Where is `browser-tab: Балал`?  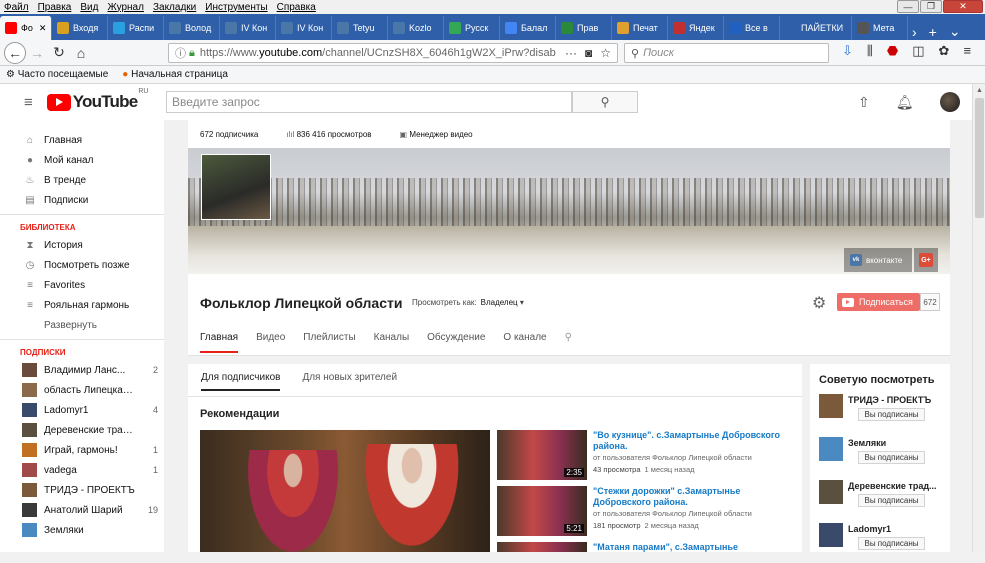
browser-tab: Балал is located at coordinates (528, 28).